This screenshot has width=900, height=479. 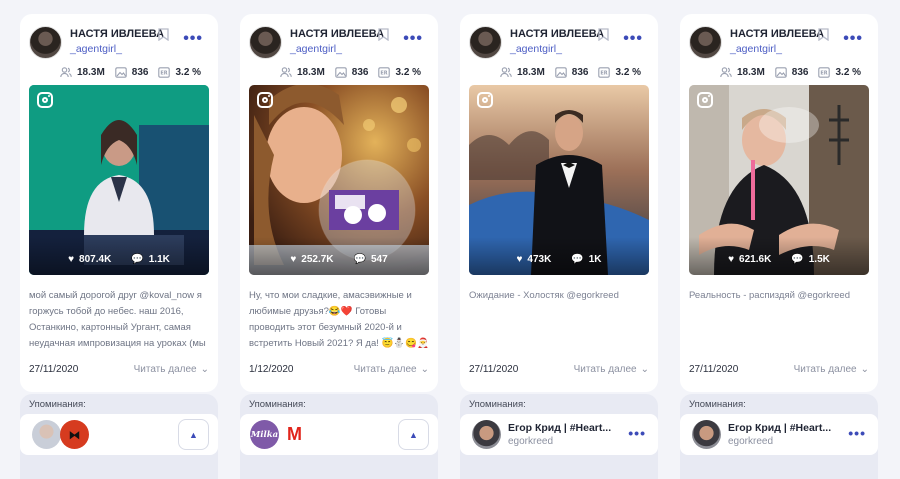 What do you see at coordinates (264, 434) in the screenshot?
I see `milka-logo: Milka` at bounding box center [264, 434].